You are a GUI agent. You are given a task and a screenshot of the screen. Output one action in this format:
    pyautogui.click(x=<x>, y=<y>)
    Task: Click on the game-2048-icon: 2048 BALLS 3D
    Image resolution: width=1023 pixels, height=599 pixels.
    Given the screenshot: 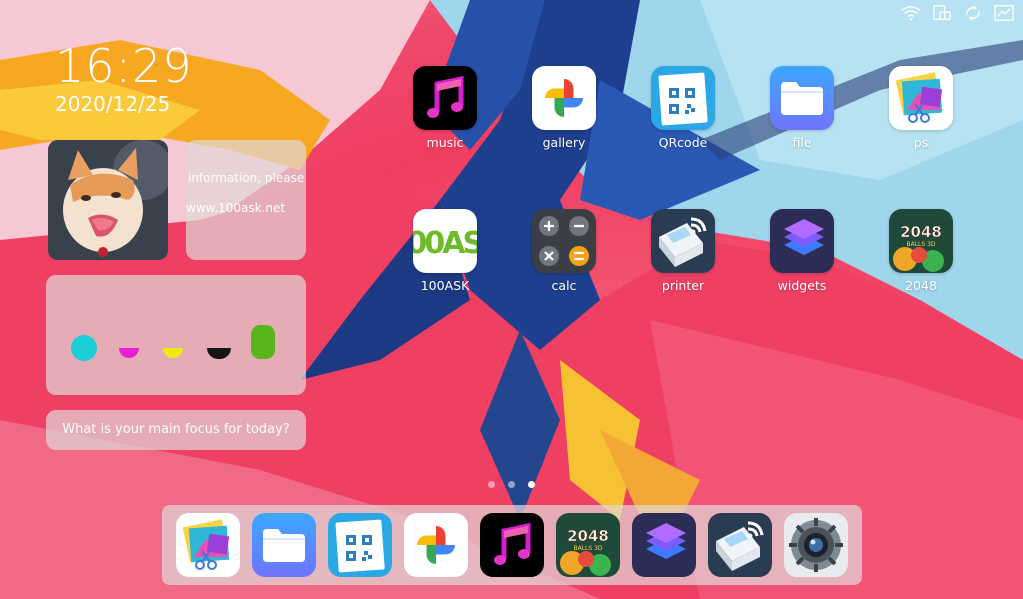 What is the action you would take?
    pyautogui.click(x=921, y=241)
    